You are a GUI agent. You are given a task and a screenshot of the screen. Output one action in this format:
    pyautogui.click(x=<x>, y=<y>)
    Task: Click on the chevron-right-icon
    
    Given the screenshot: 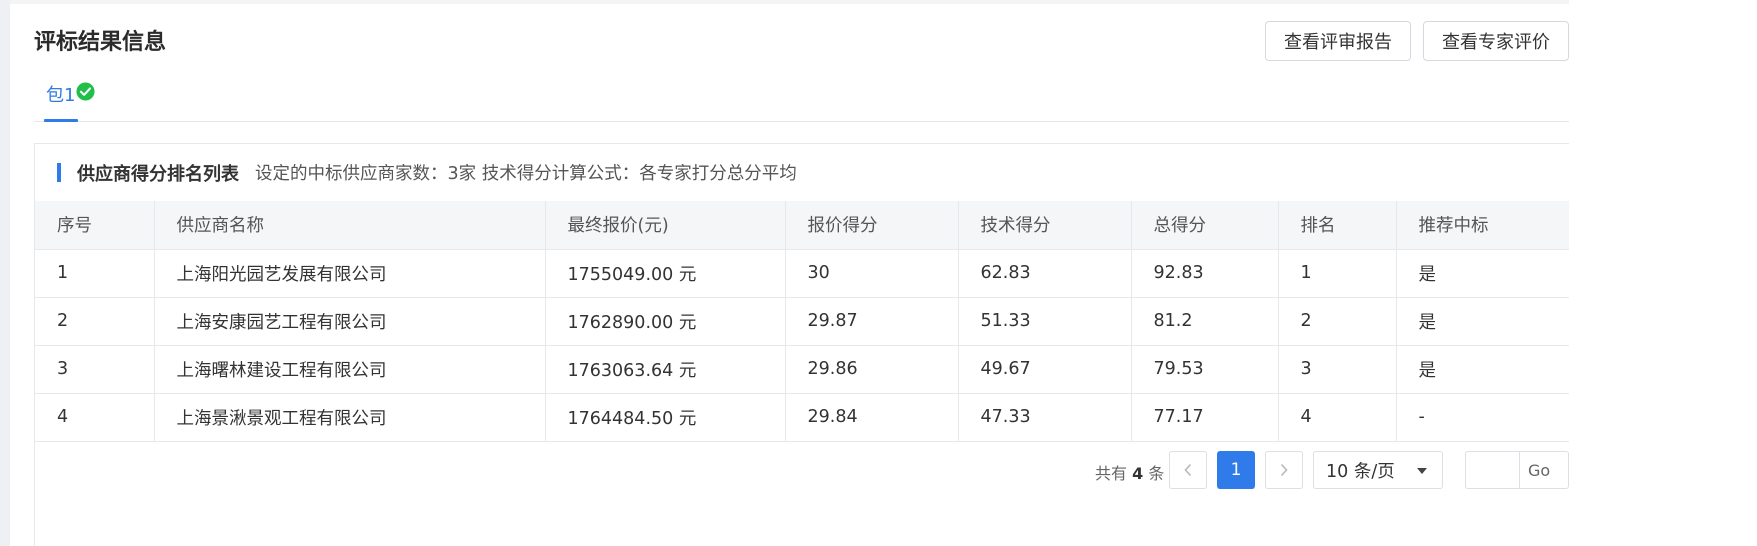 What is the action you would take?
    pyautogui.click(x=1284, y=470)
    